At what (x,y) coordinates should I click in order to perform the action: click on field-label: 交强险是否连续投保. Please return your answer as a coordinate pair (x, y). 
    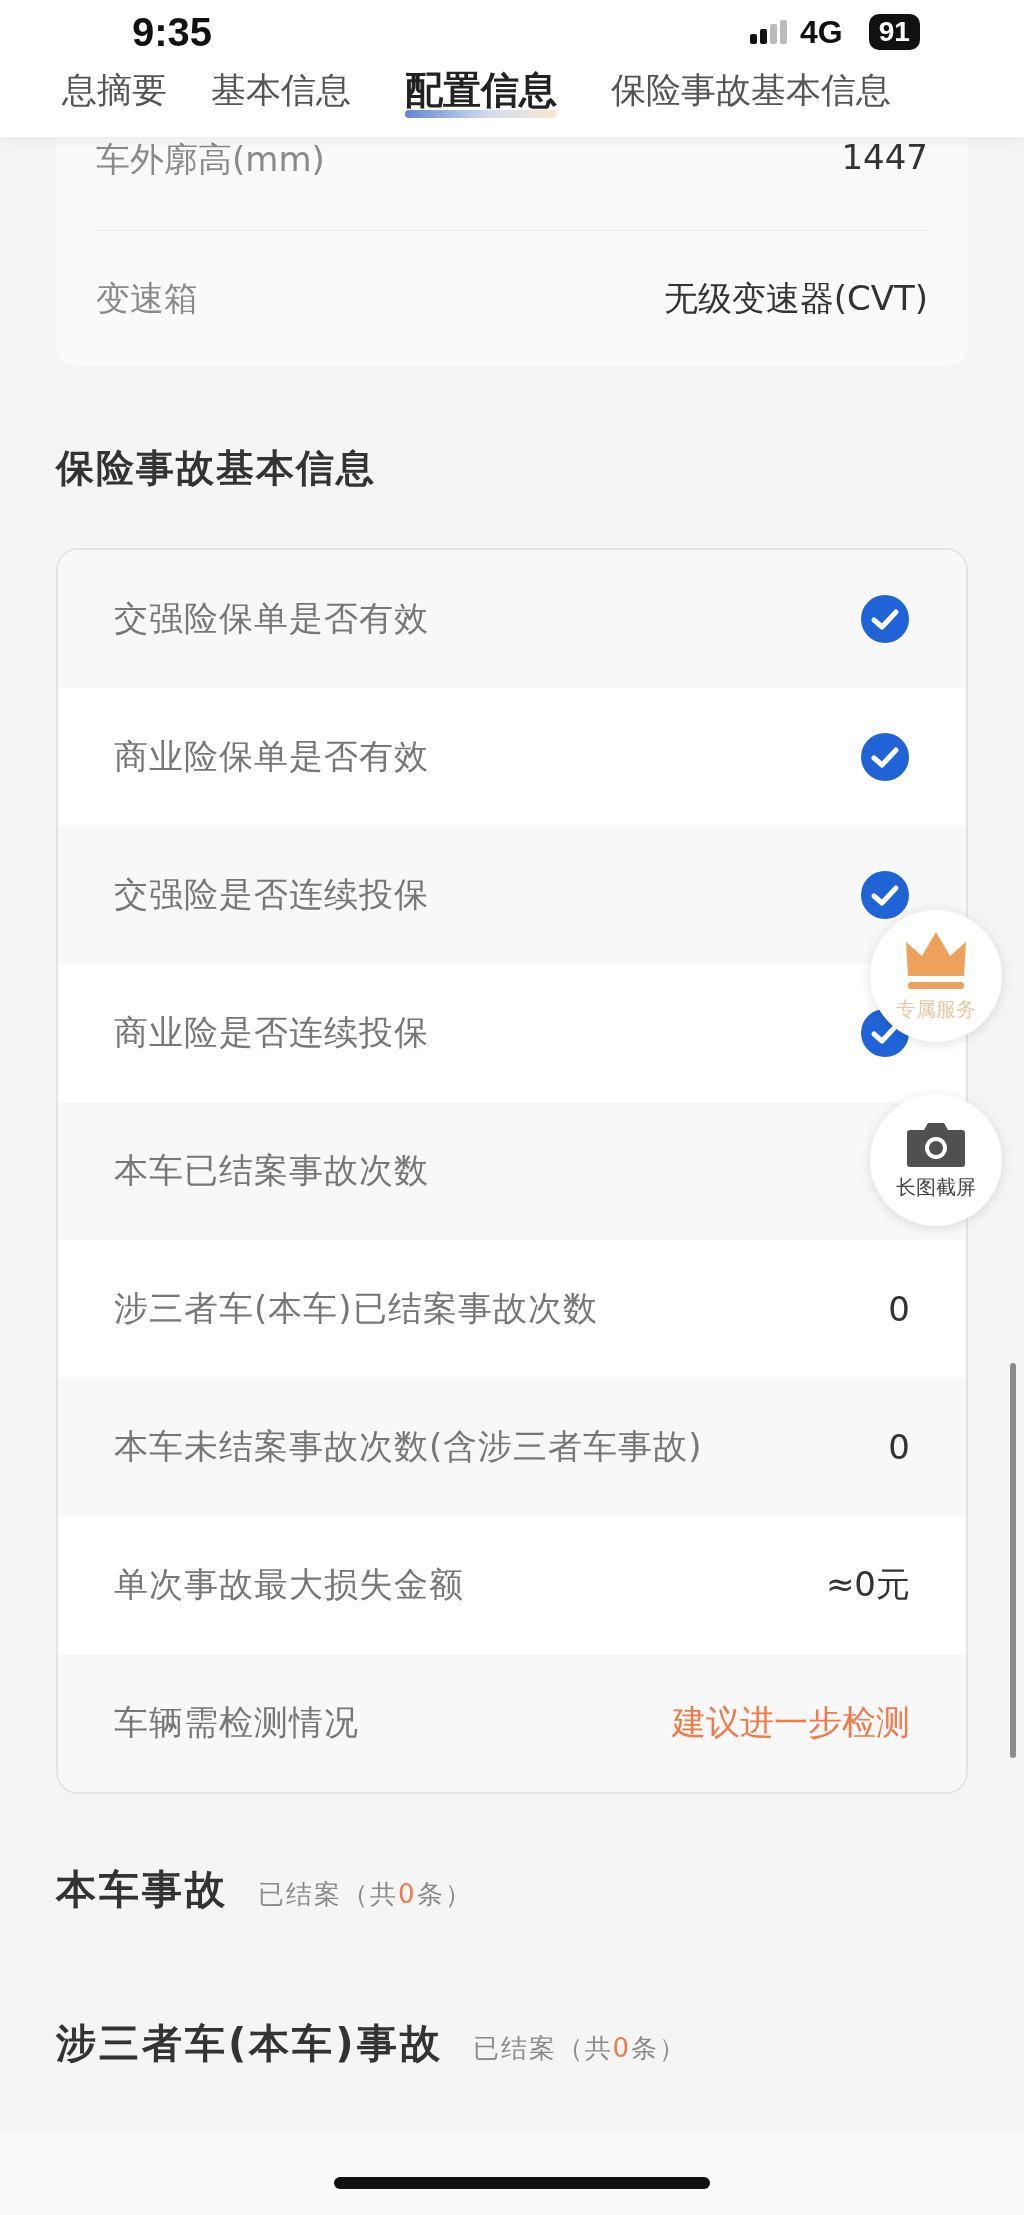
    Looking at the image, I should click on (271, 894).